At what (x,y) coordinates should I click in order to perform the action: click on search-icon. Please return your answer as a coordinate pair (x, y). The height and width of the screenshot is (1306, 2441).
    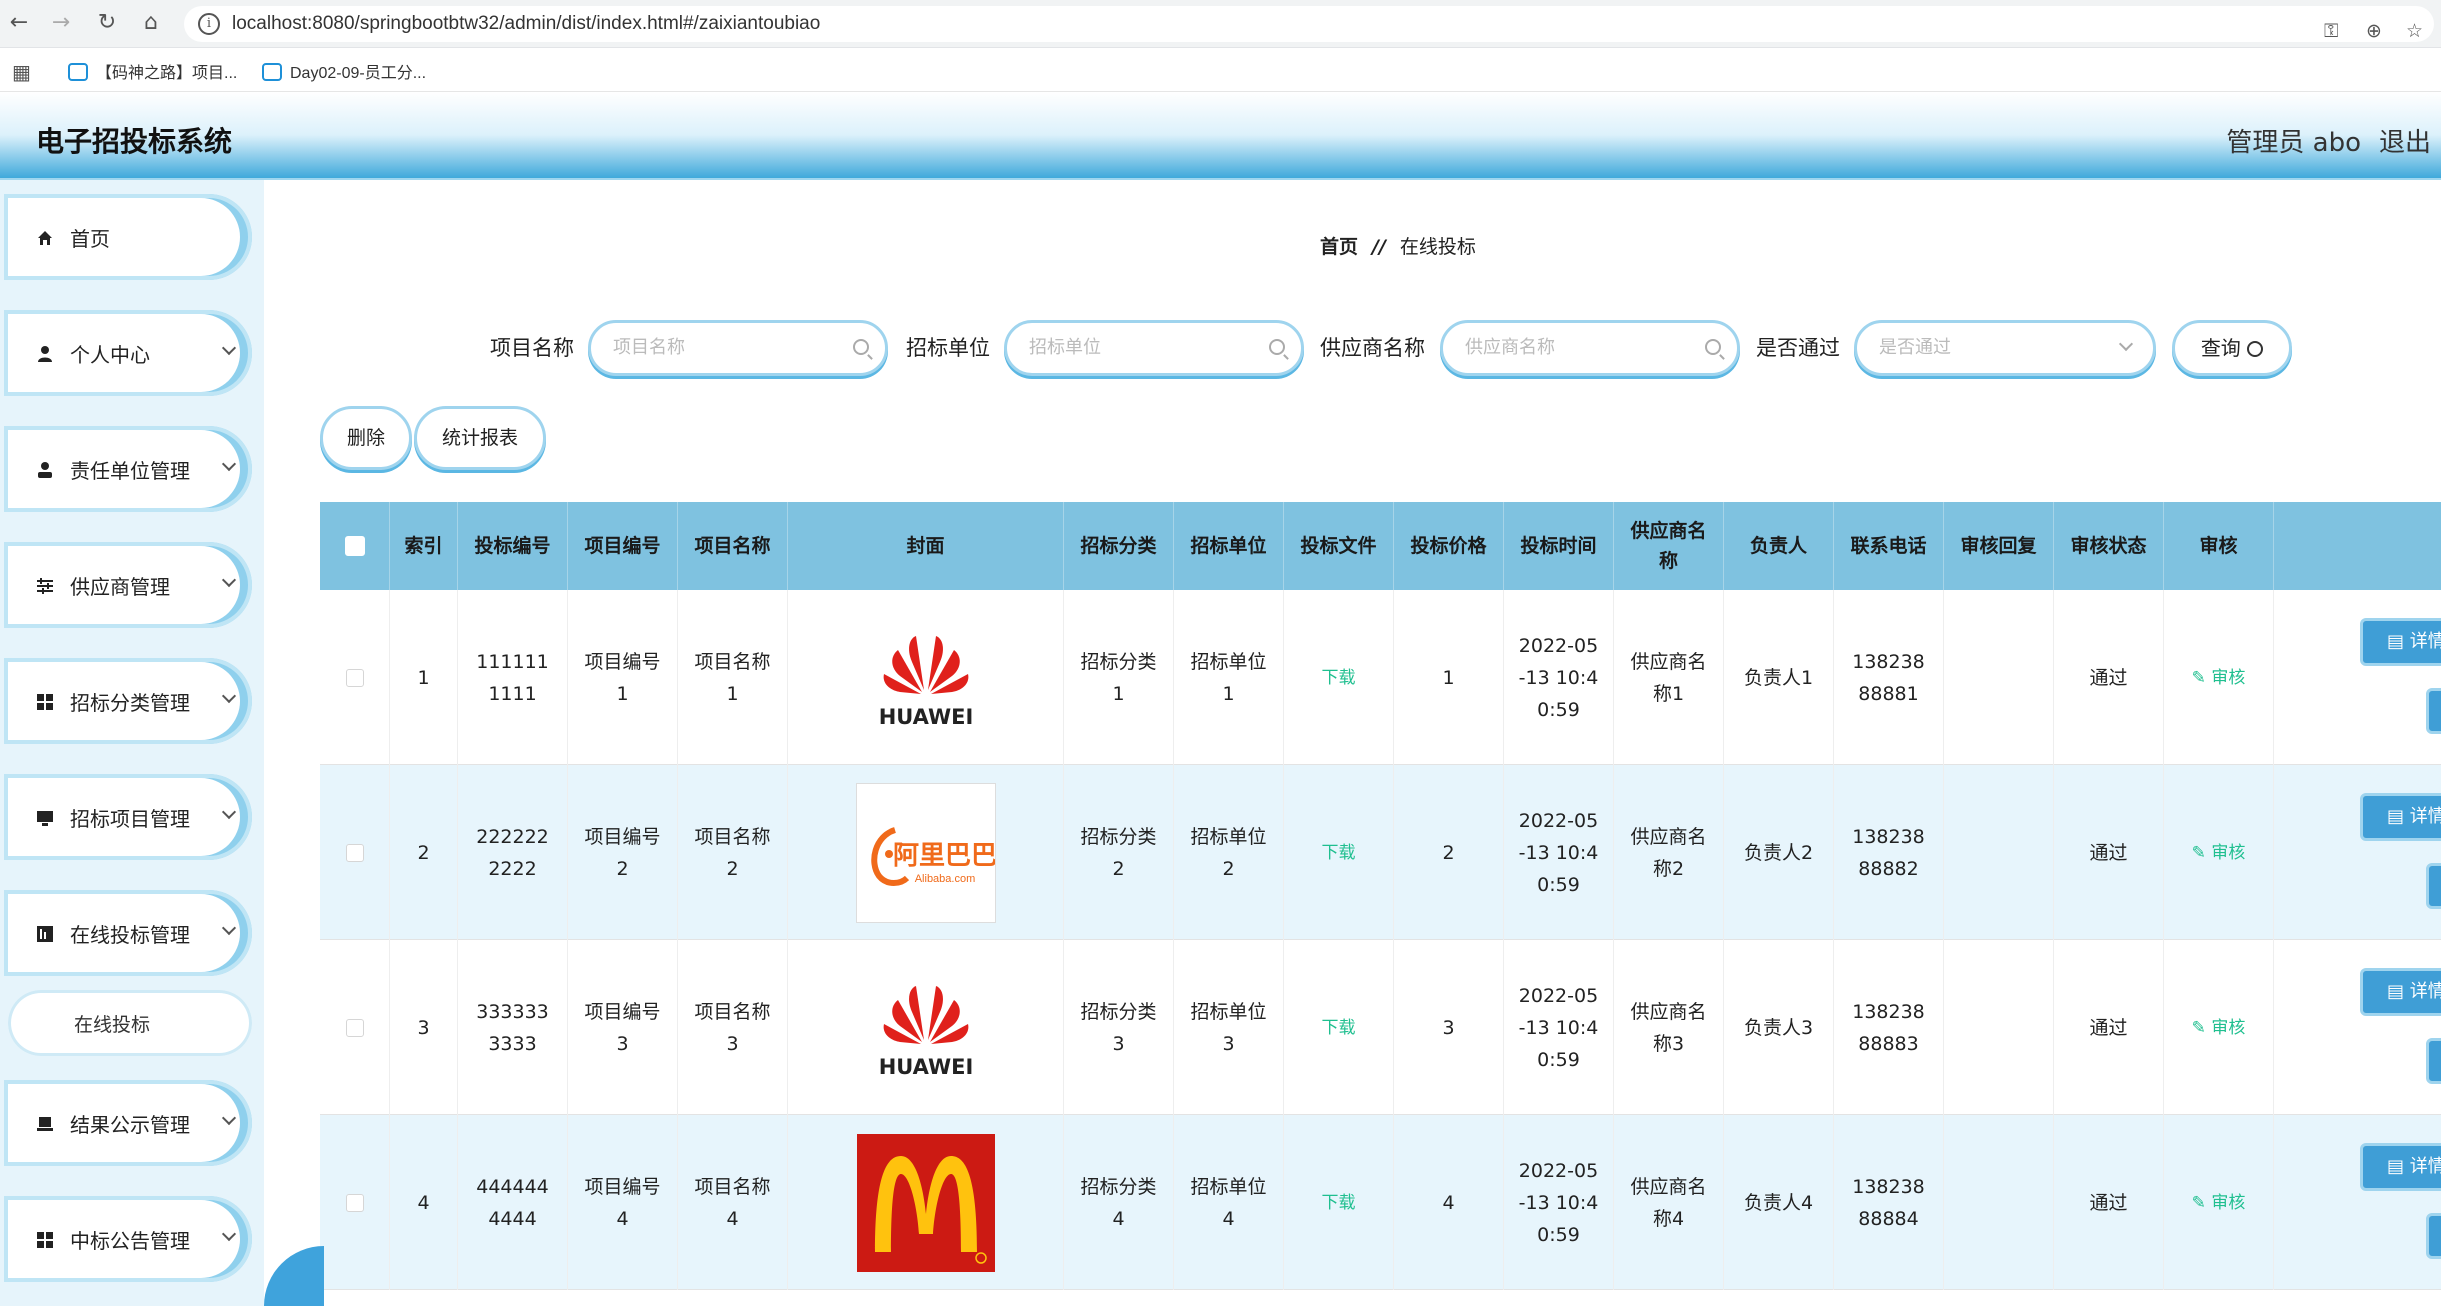
    Looking at the image, I should click on (1713, 347).